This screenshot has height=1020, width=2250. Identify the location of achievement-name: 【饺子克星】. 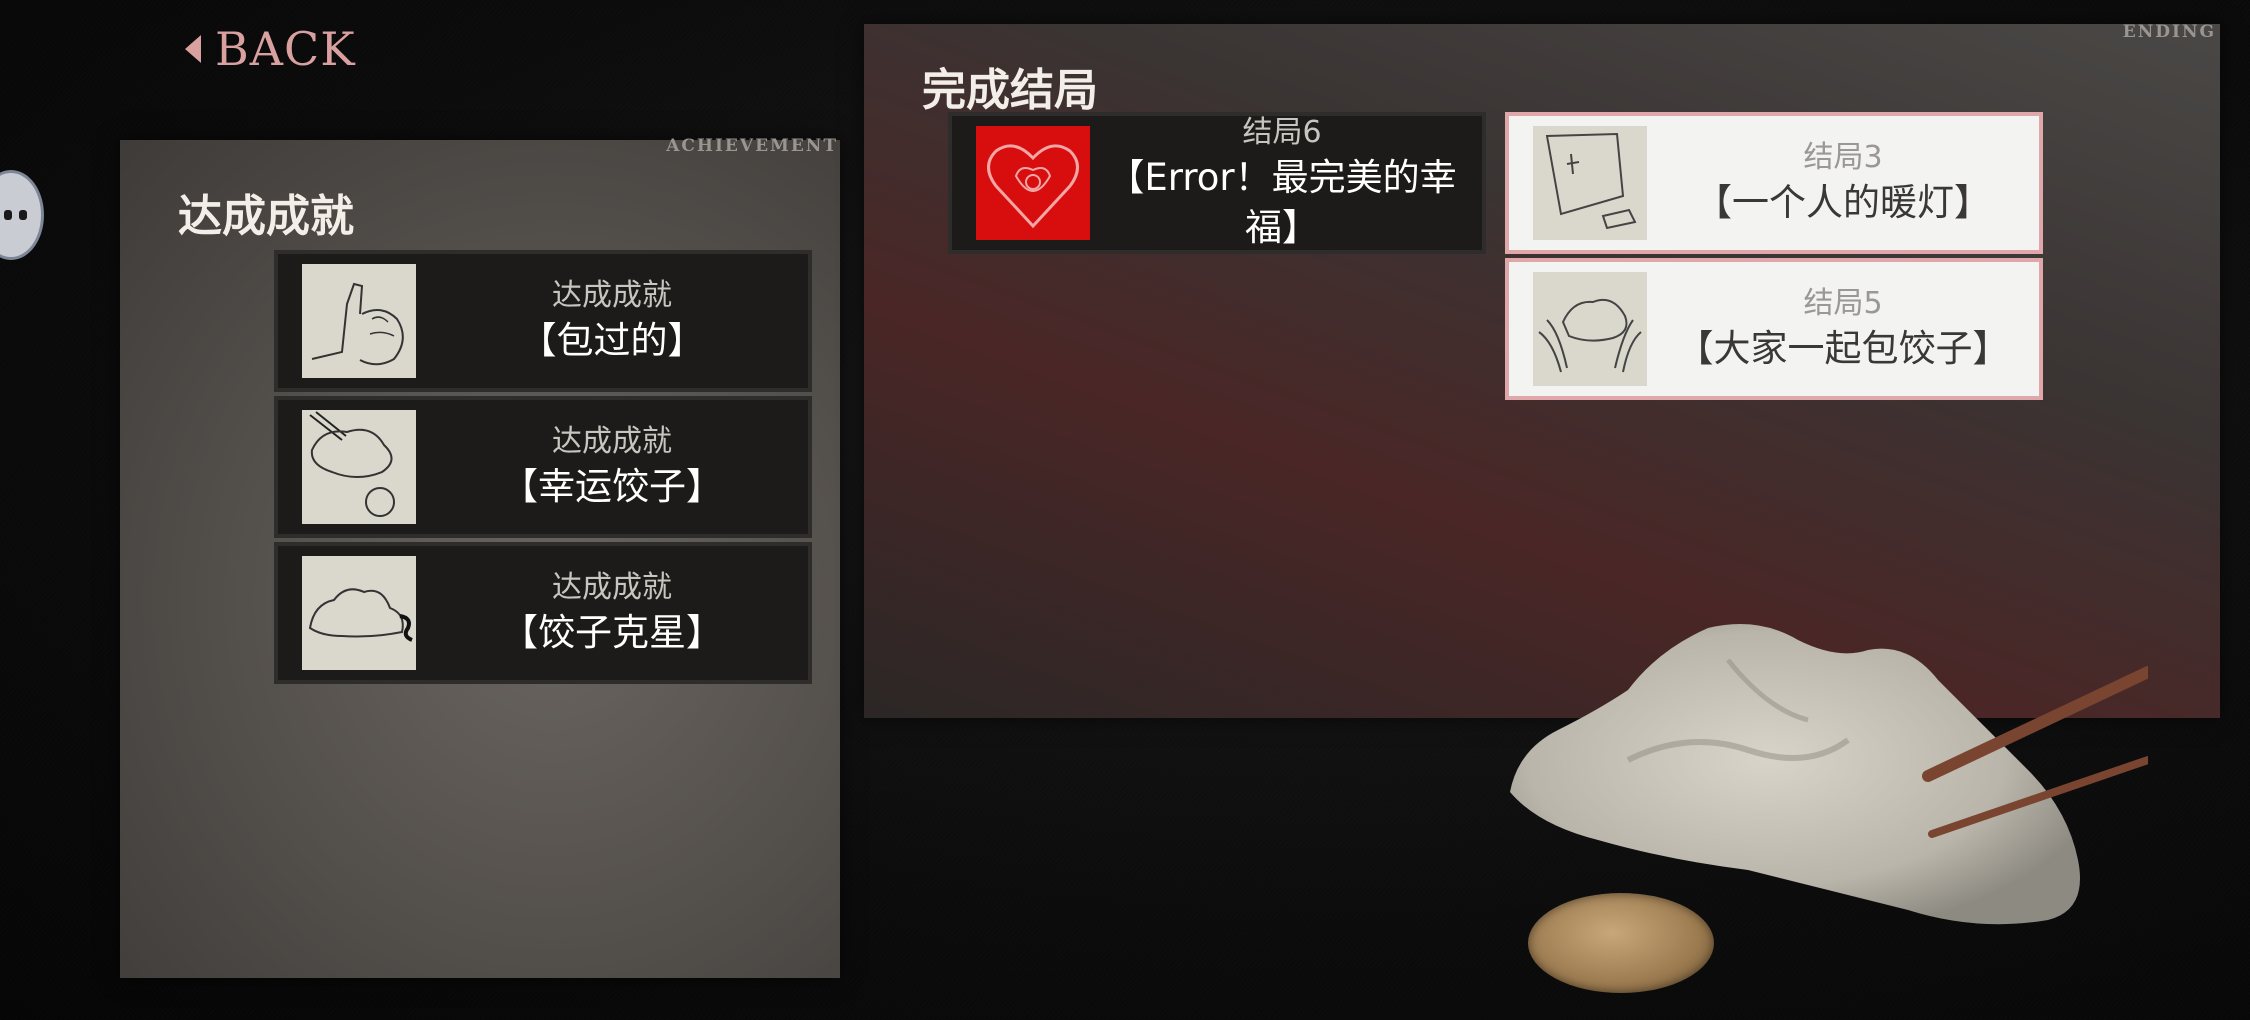
(612, 633).